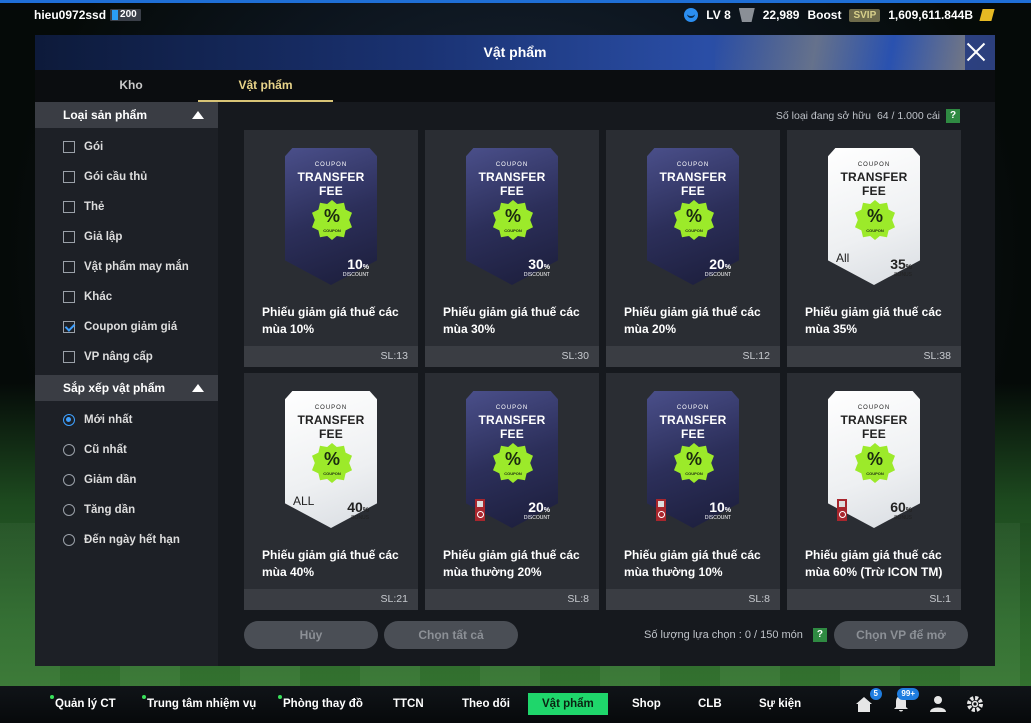 The width and height of the screenshot is (1031, 723). What do you see at coordinates (903, 518) in the screenshot?
I see `coupon-sub-label: BONUS` at bounding box center [903, 518].